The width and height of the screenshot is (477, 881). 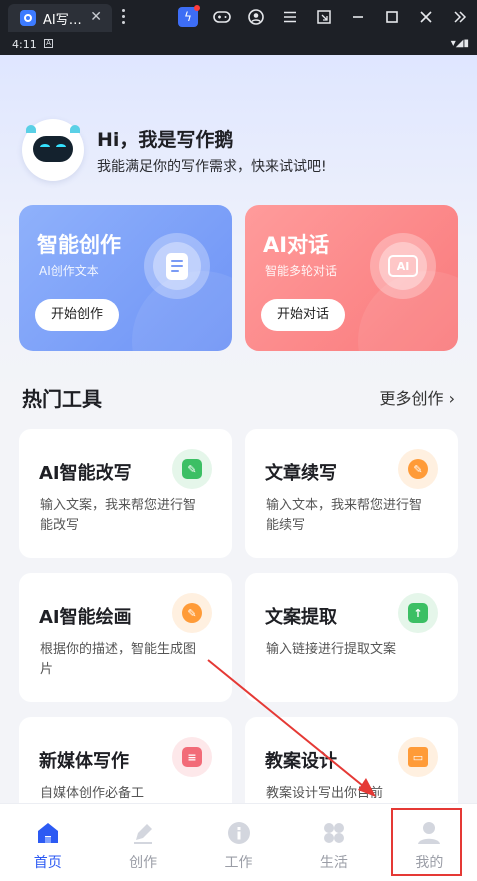 I want to click on more-options-icon, so click(x=124, y=16).